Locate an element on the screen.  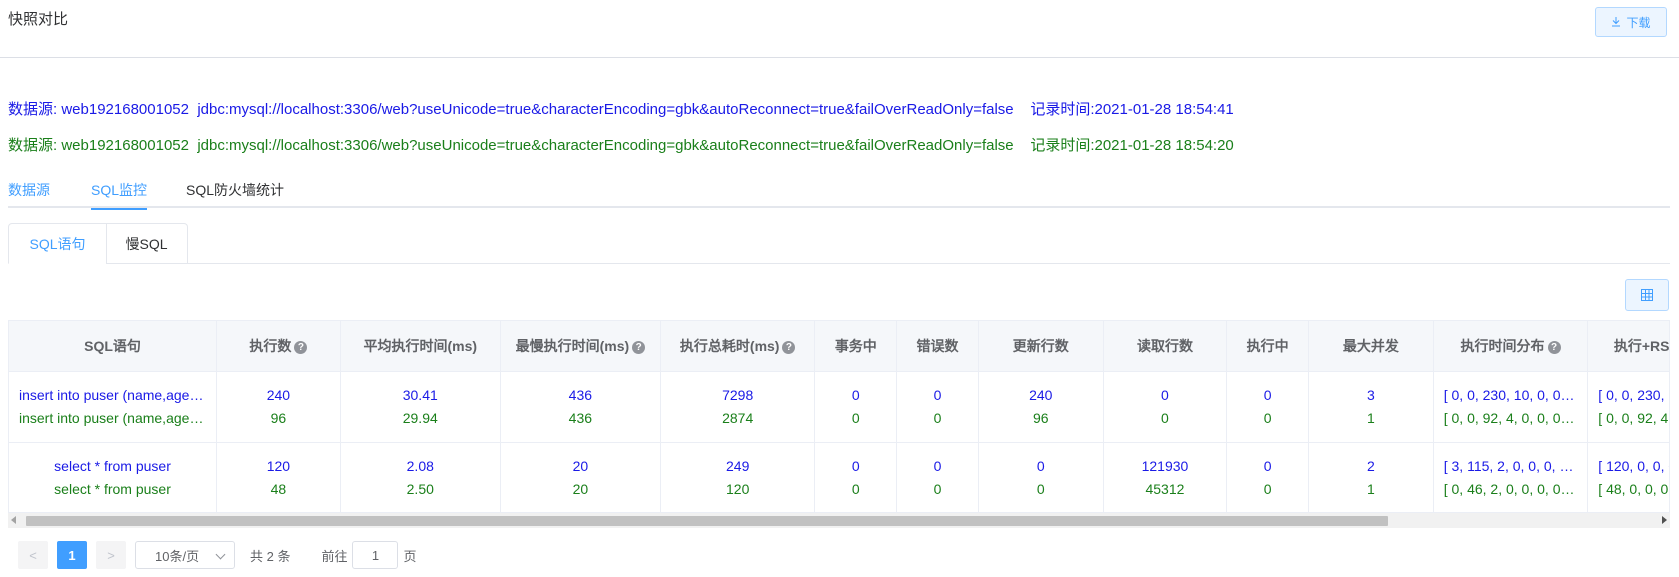
column-header-label: 读取行数 is located at coordinates (1164, 345).